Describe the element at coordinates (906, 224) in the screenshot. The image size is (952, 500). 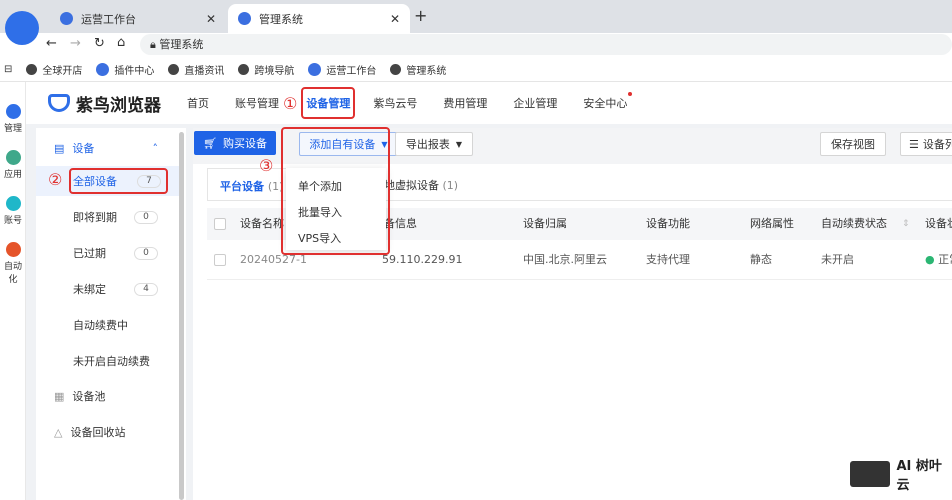
I see `sort-icon: ⇕` at that location.